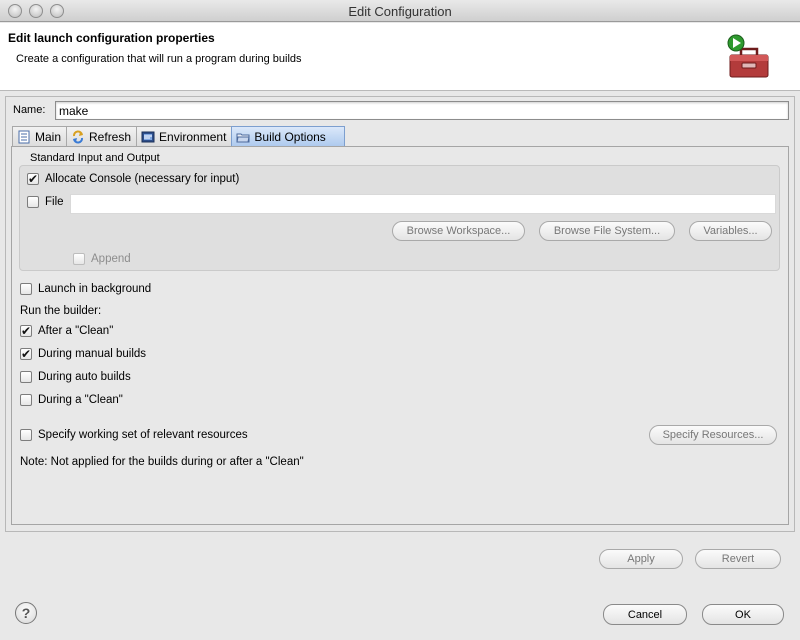  I want to click on after-clean-check: ✔, so click(26, 331).